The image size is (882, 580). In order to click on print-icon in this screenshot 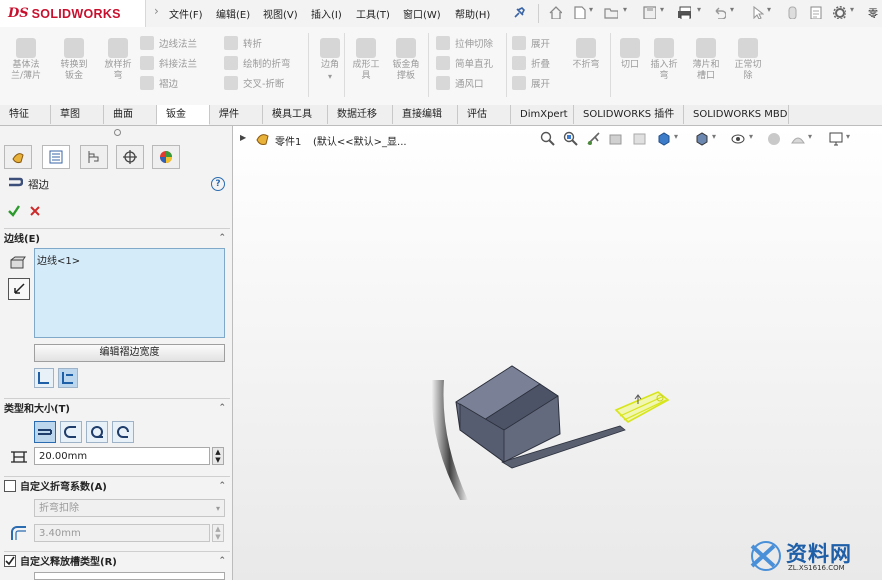, I will do `click(684, 12)`.